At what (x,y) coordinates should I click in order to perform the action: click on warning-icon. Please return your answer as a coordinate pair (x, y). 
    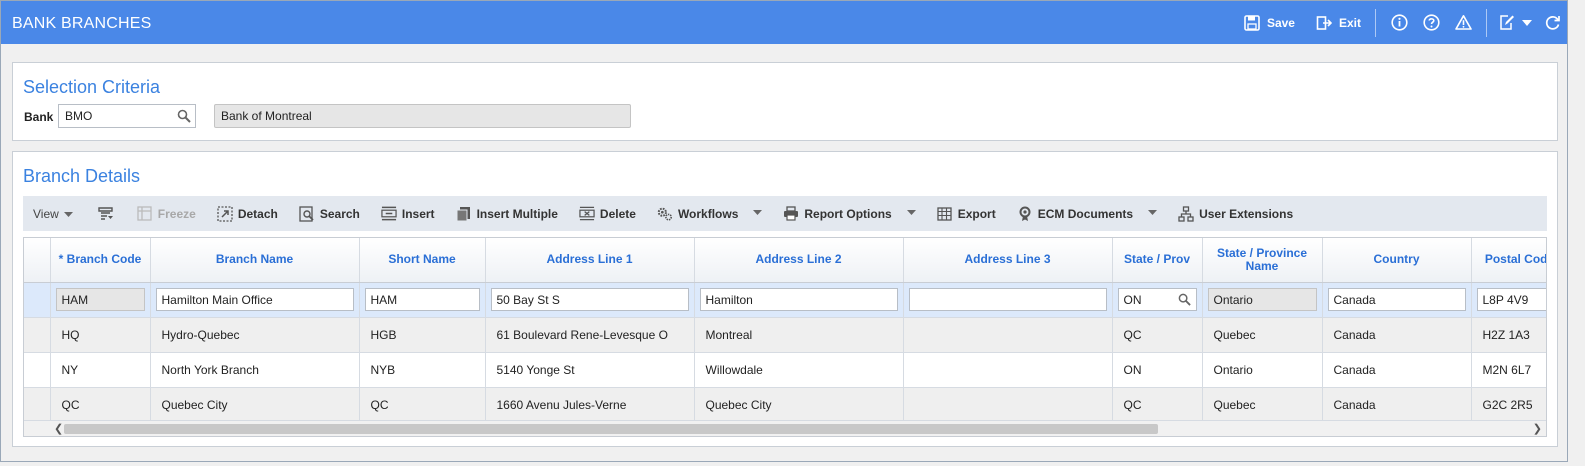
    Looking at the image, I should click on (1463, 23).